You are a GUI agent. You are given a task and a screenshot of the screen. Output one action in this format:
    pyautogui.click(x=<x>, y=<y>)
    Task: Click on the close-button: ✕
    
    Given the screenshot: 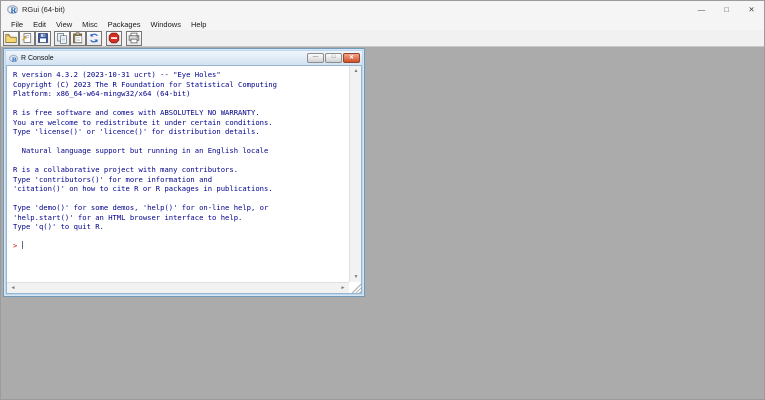 What is the action you would take?
    pyautogui.click(x=751, y=9)
    